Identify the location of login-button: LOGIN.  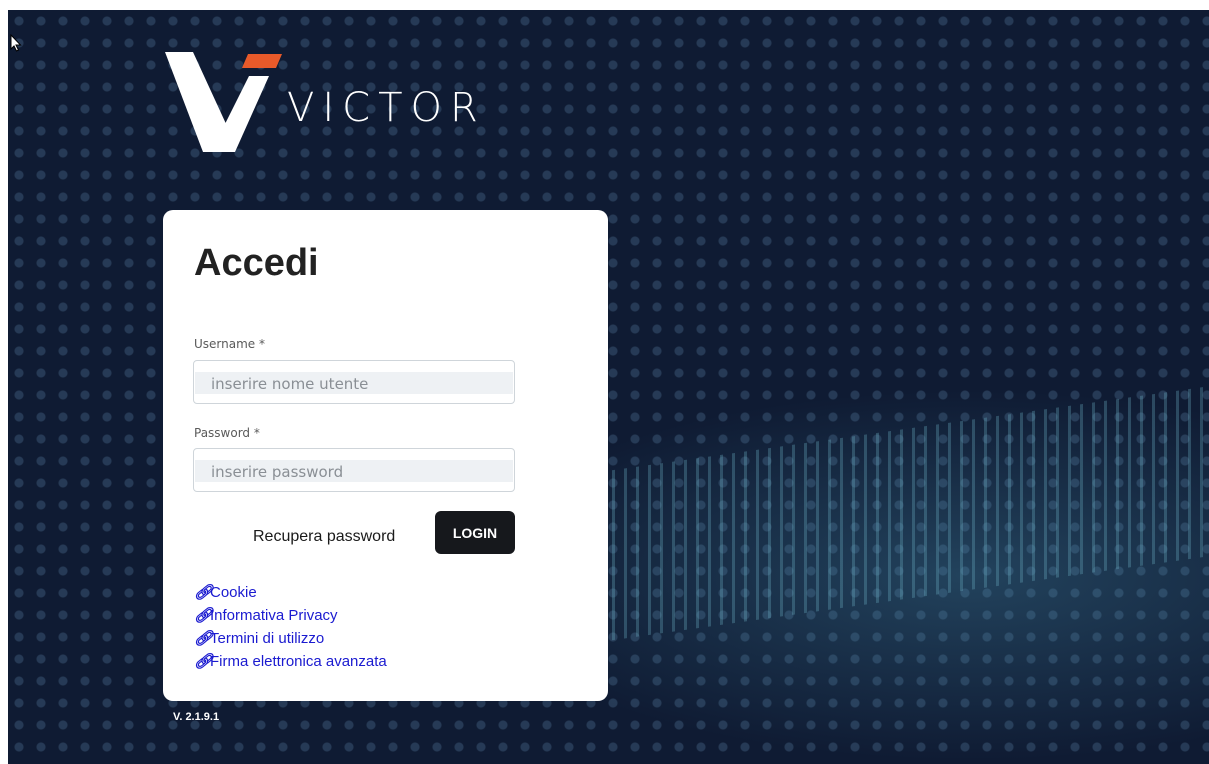
(475, 532).